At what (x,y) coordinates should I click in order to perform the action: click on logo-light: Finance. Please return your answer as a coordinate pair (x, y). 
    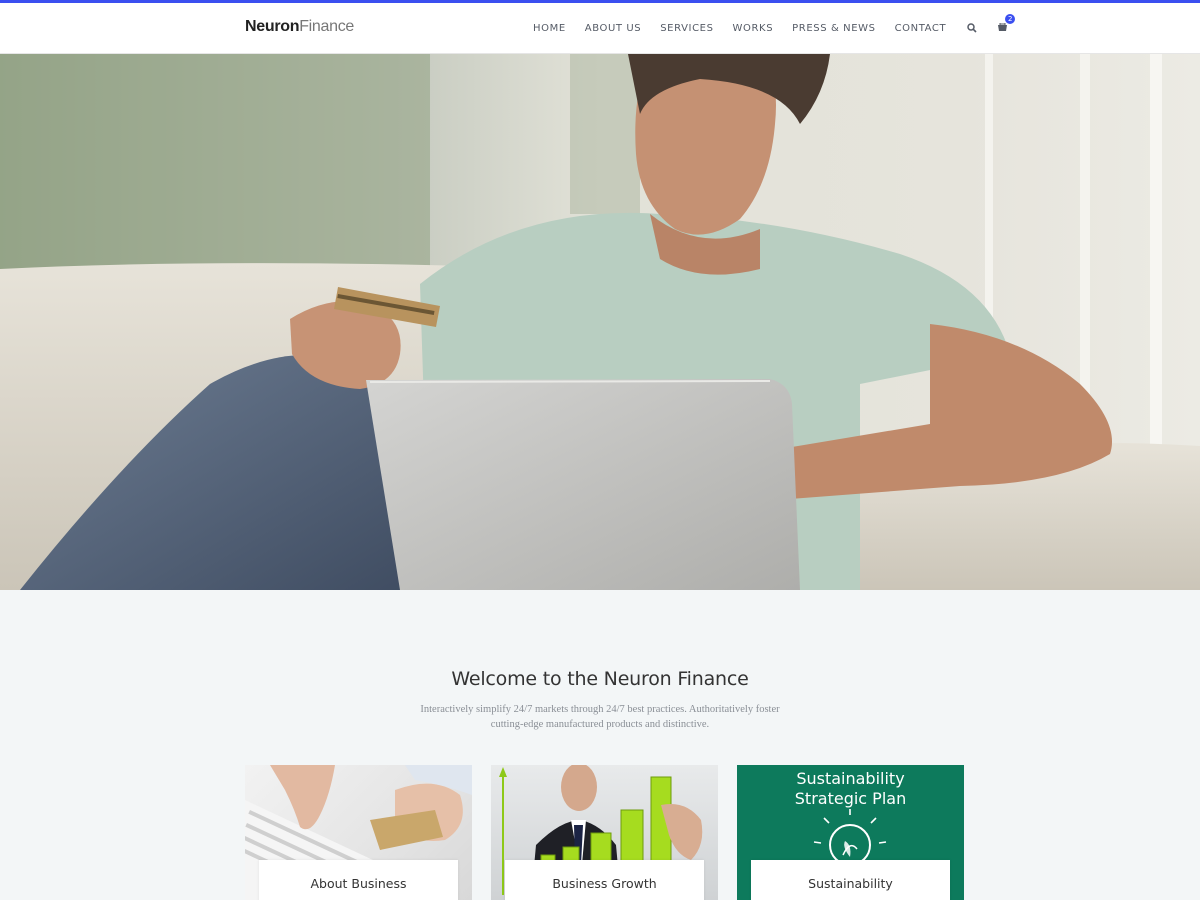
    Looking at the image, I should click on (327, 26).